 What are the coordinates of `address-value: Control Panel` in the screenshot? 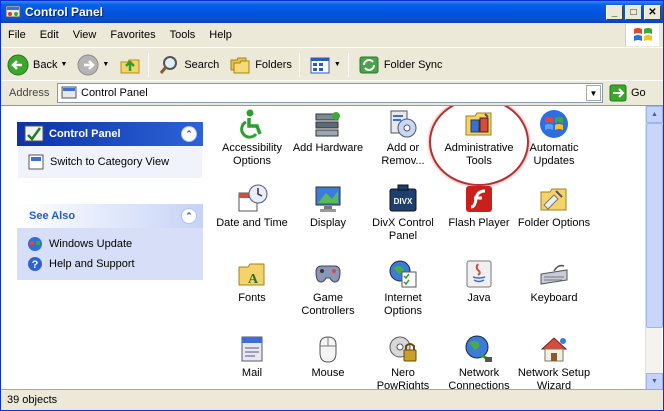 It's located at (114, 93).